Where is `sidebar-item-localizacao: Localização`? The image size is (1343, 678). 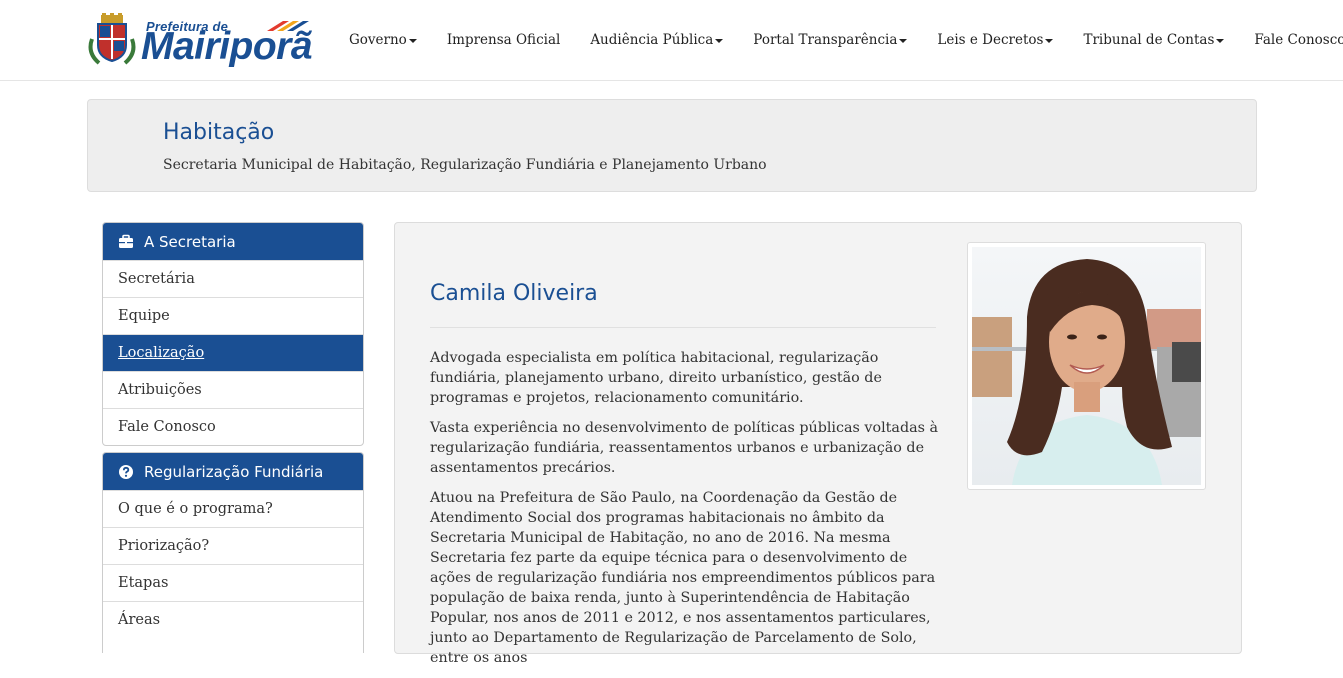 sidebar-item-localizacao: Localização is located at coordinates (233, 352).